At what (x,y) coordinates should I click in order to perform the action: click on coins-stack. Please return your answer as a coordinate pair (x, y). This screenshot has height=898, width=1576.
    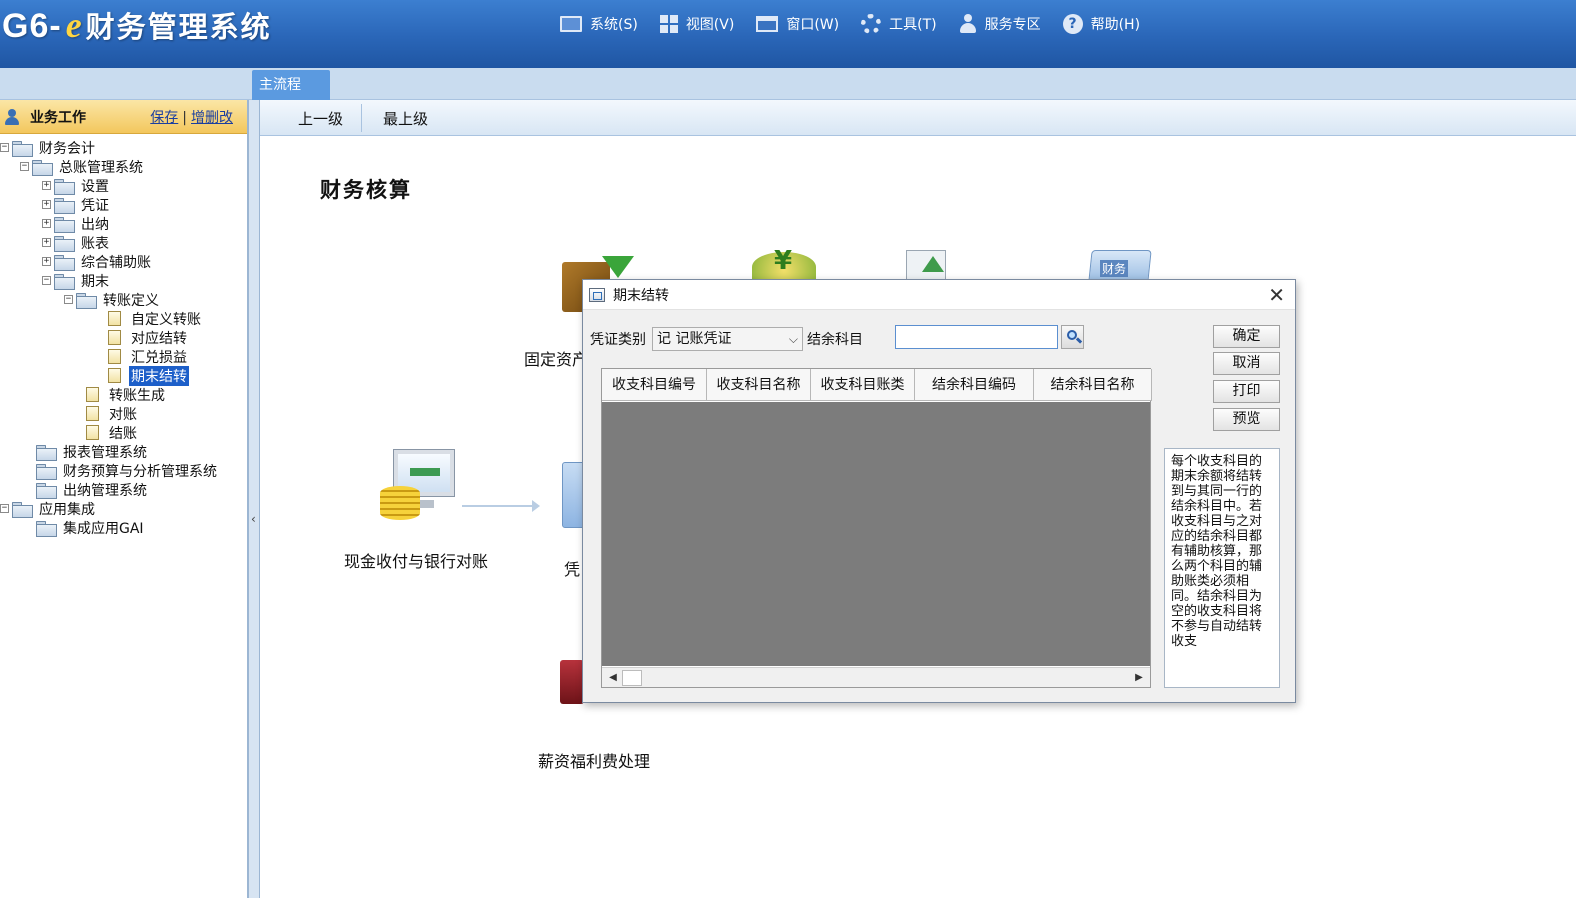
    Looking at the image, I should click on (400, 503).